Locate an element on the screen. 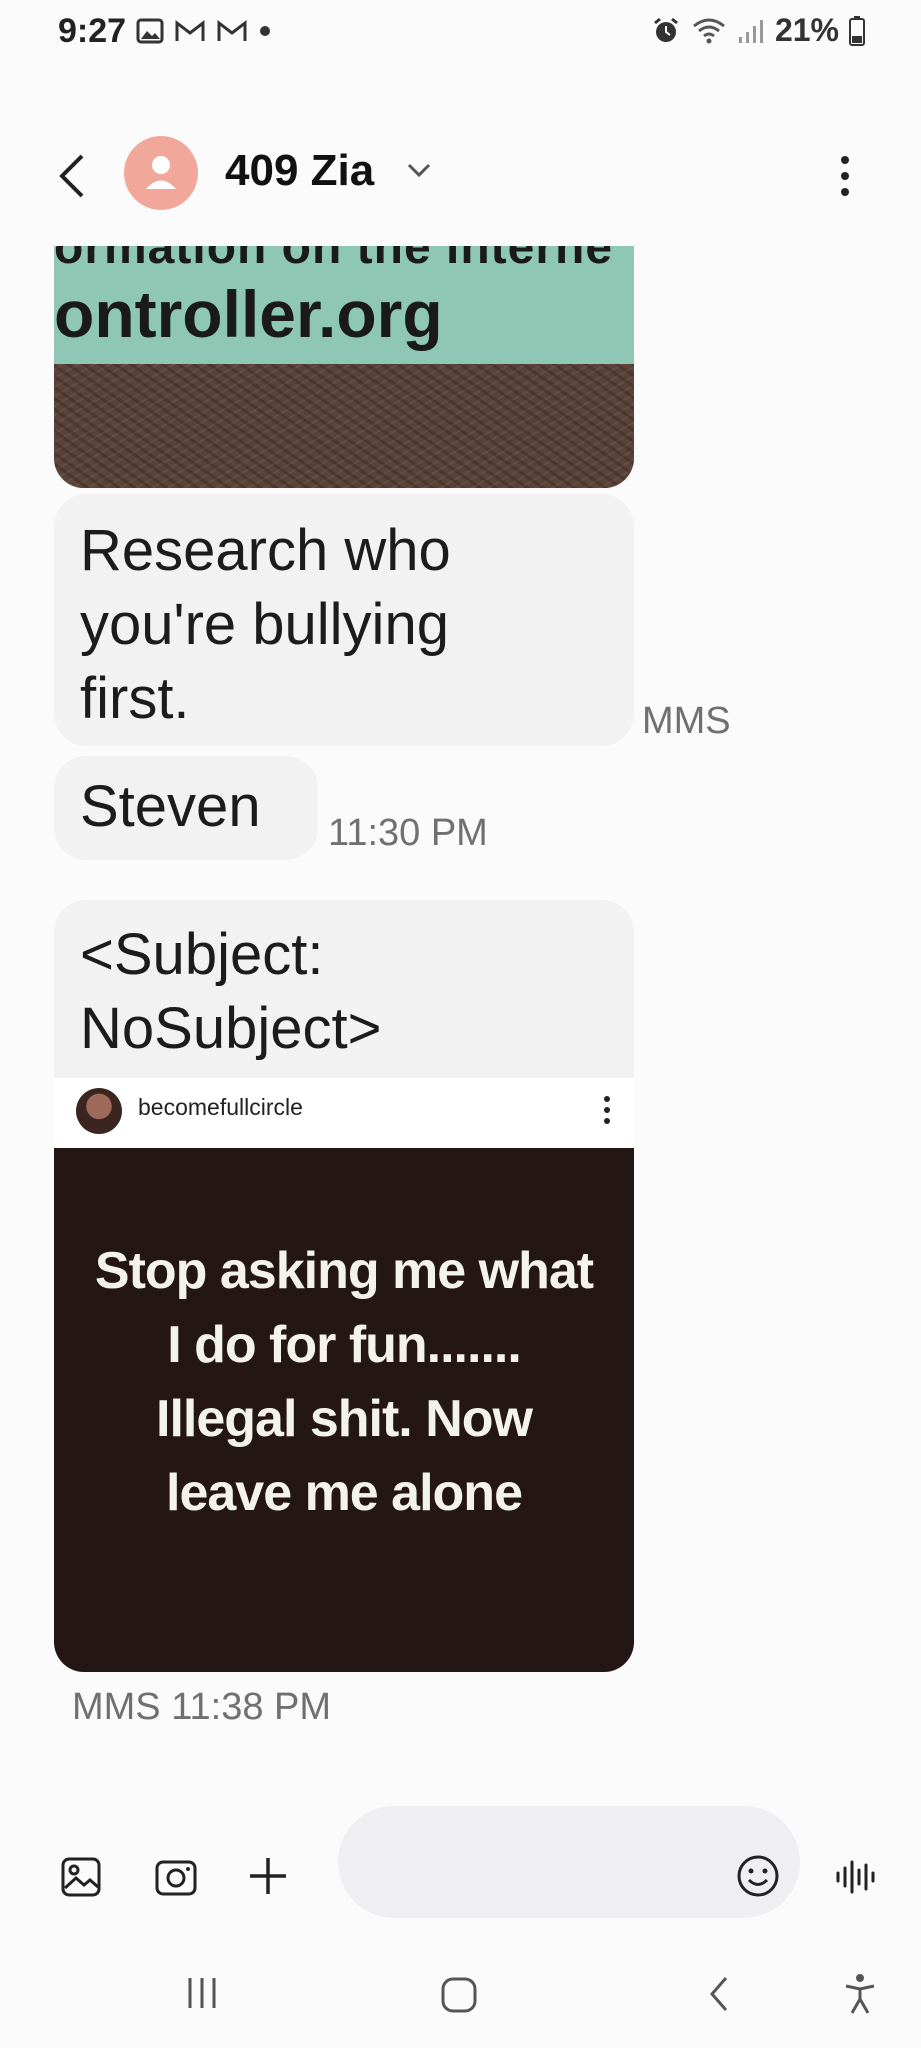  battery-percent: 21% is located at coordinates (806, 30).